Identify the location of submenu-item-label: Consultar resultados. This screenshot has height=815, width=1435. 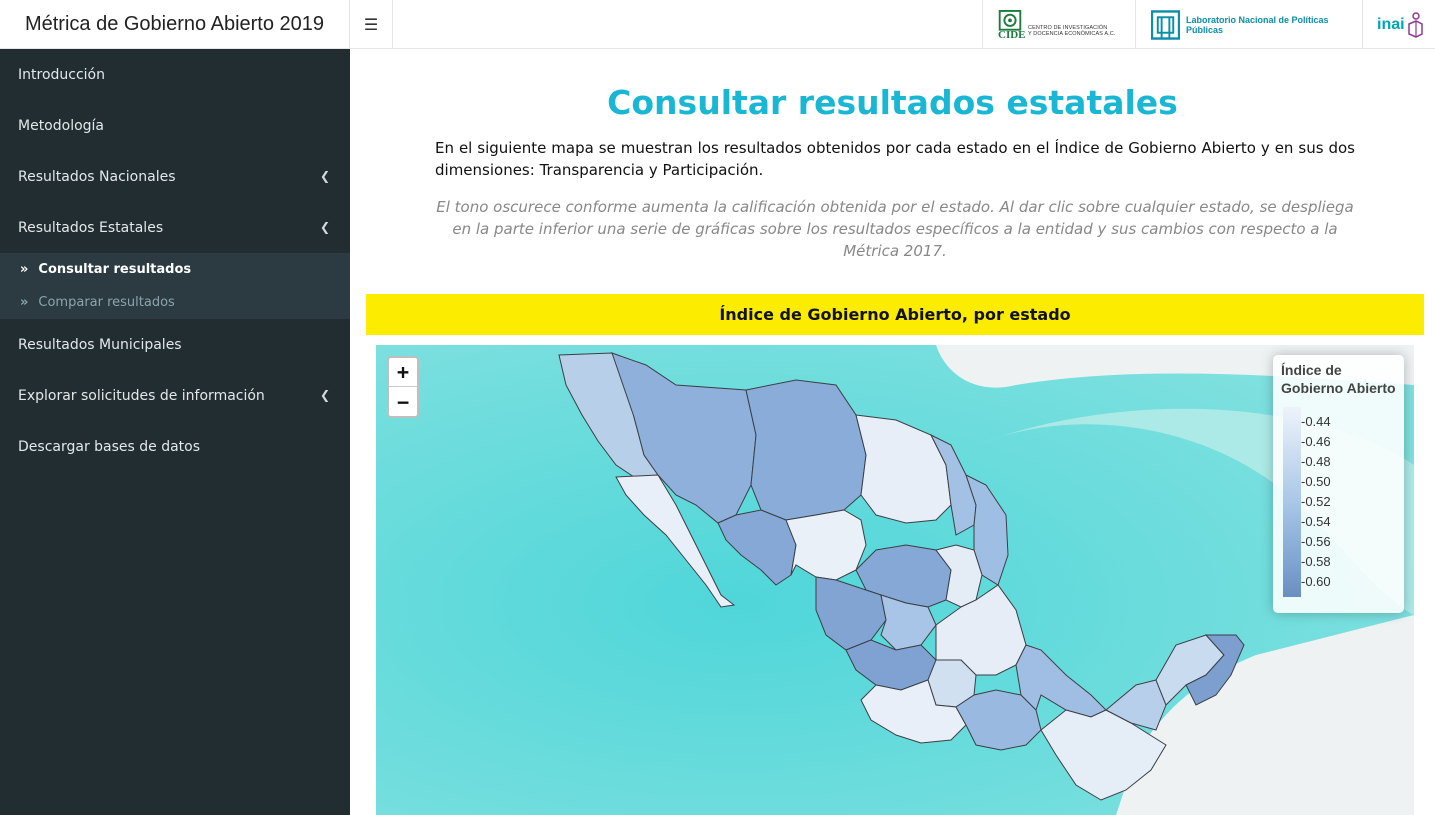
(114, 269).